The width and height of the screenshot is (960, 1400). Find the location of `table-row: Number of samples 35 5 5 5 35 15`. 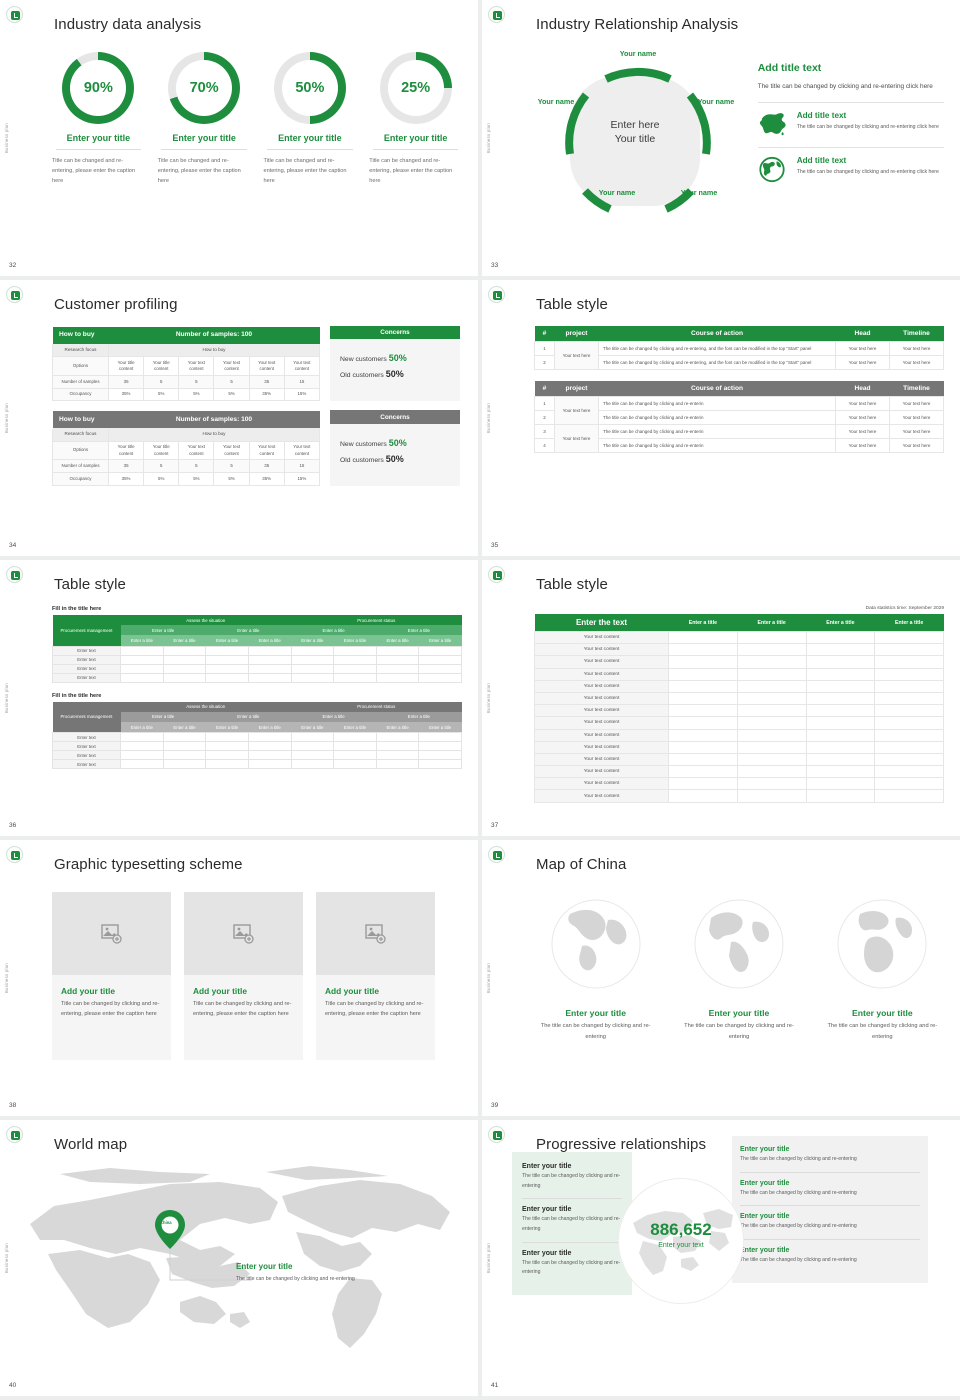

table-row: Number of samples 35 5 5 5 35 15 is located at coordinates (186, 382).